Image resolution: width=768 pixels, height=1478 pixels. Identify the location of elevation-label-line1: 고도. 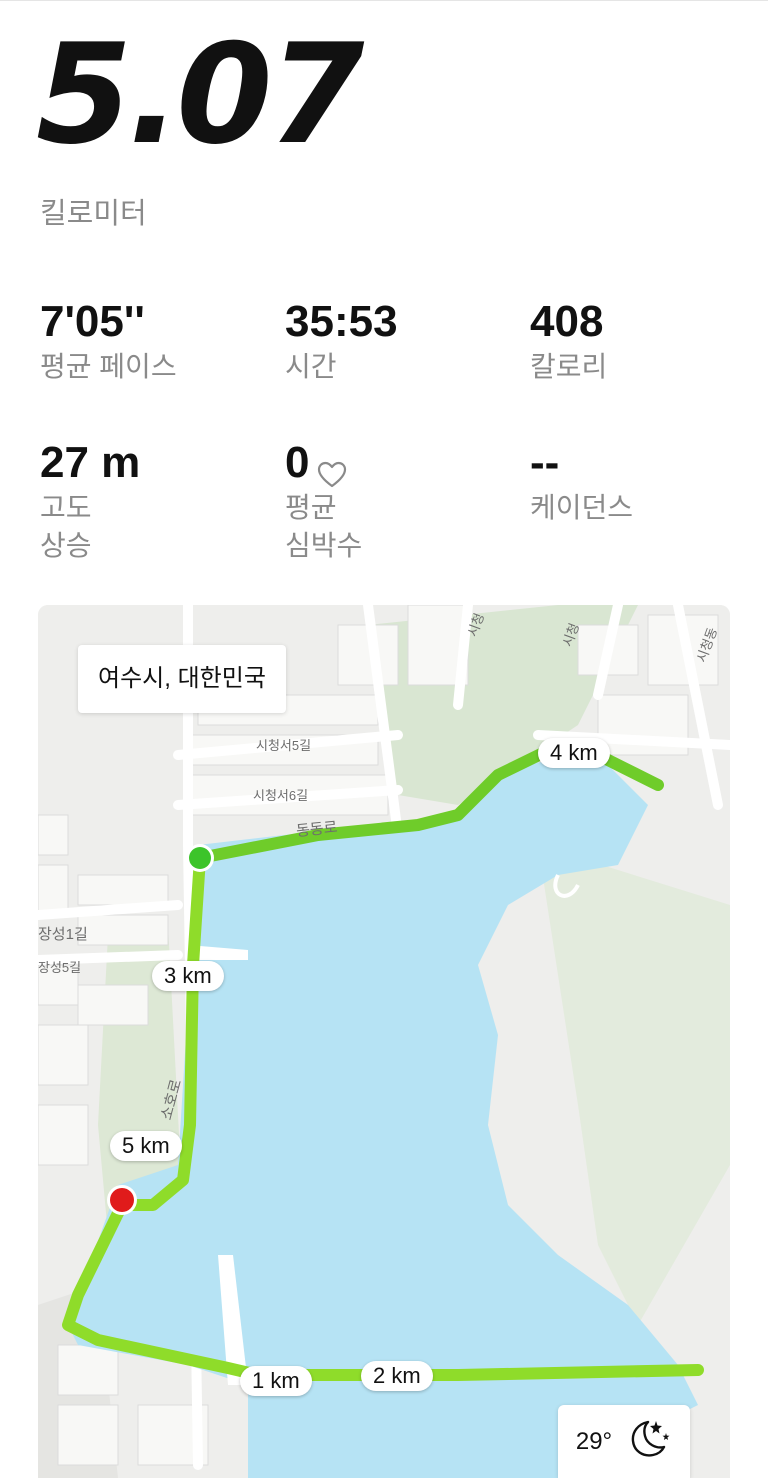
(66, 507).